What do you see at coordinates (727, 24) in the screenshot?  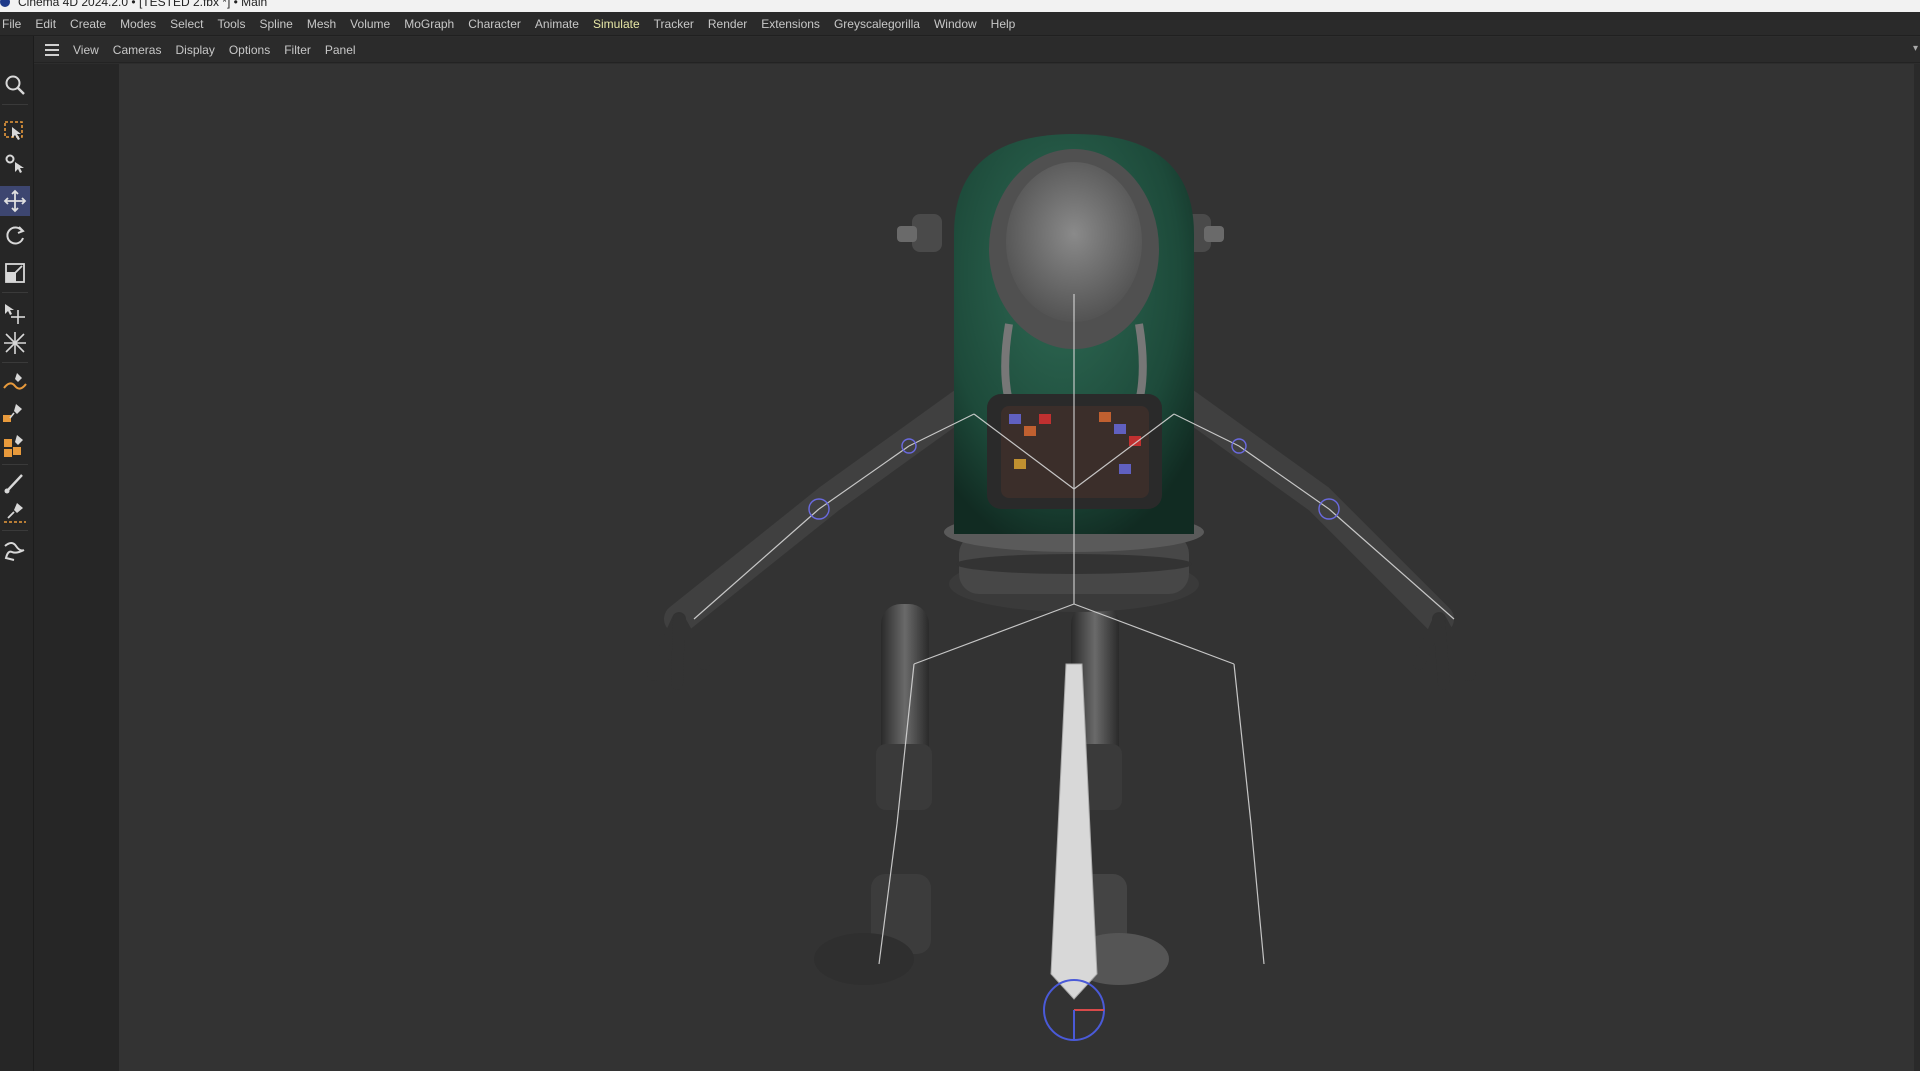 I see `menu-render: Render` at bounding box center [727, 24].